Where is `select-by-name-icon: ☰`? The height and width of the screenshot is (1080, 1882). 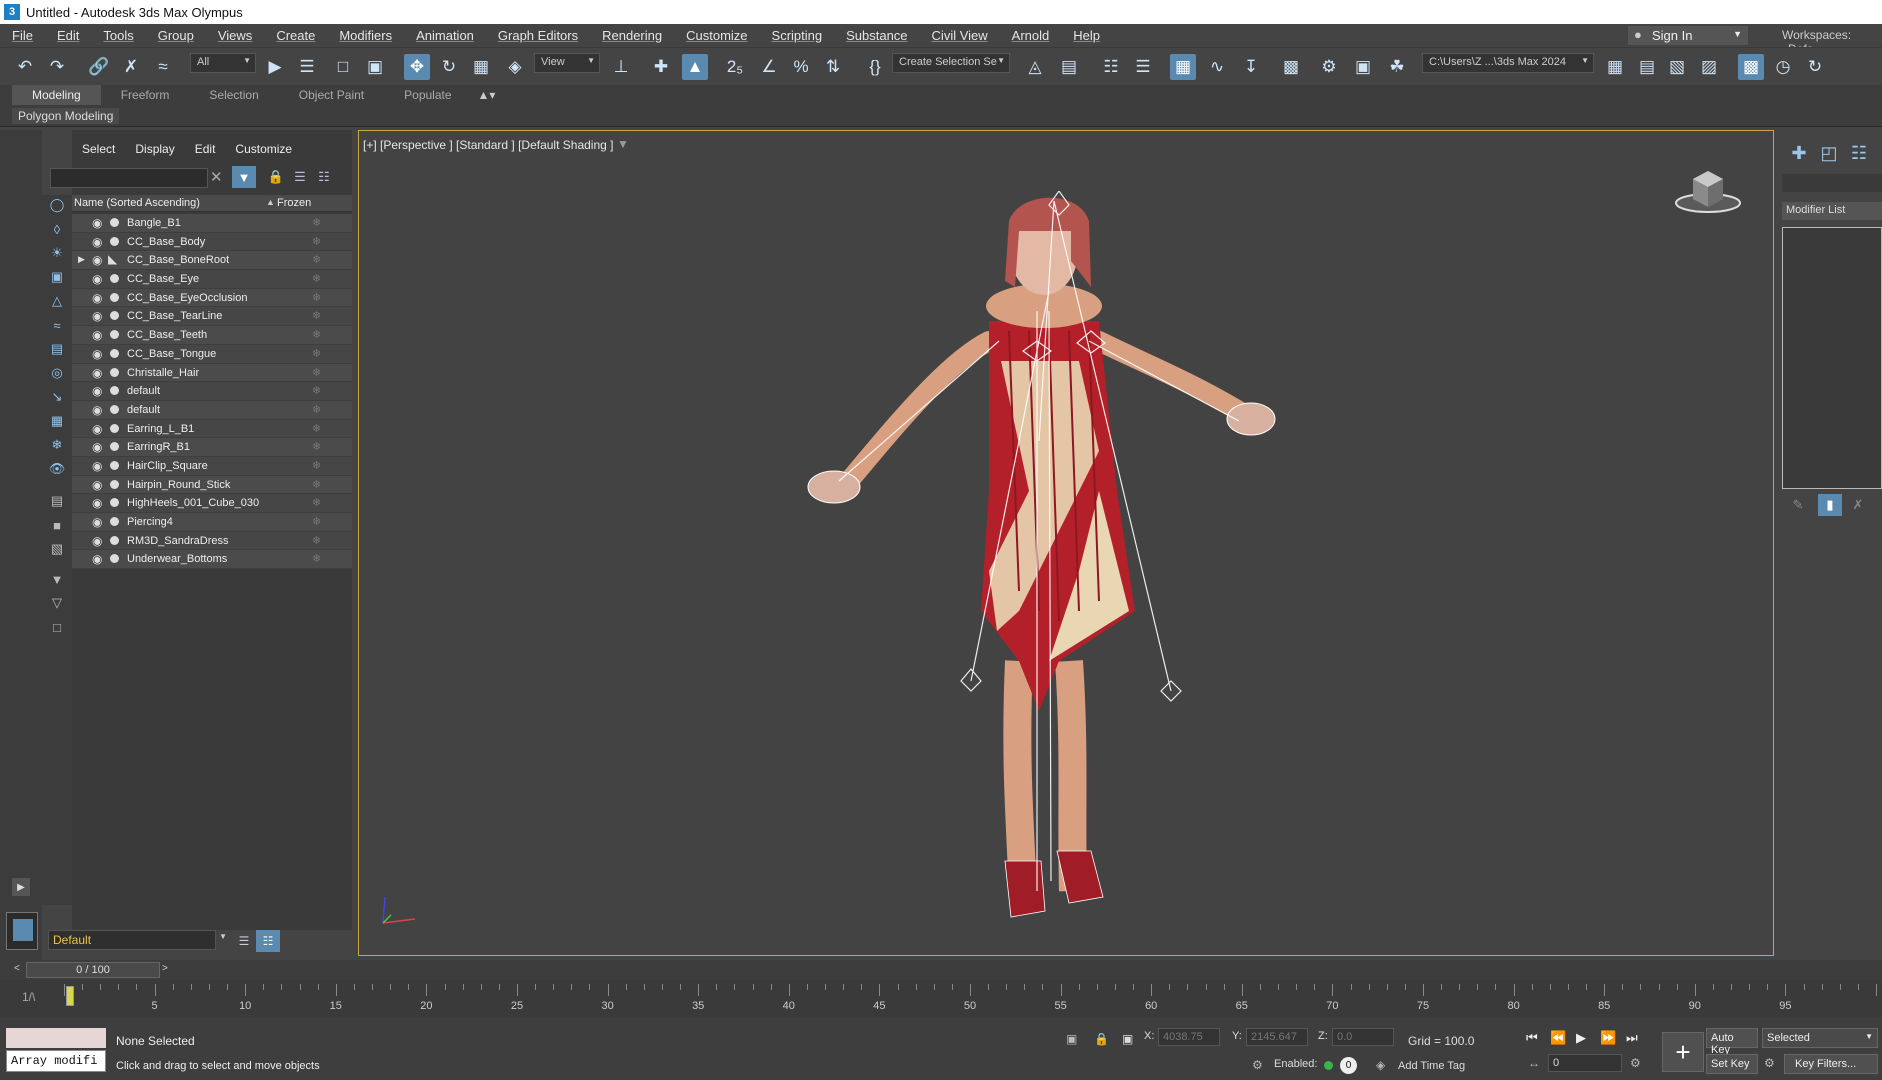 select-by-name-icon: ☰ is located at coordinates (307, 67).